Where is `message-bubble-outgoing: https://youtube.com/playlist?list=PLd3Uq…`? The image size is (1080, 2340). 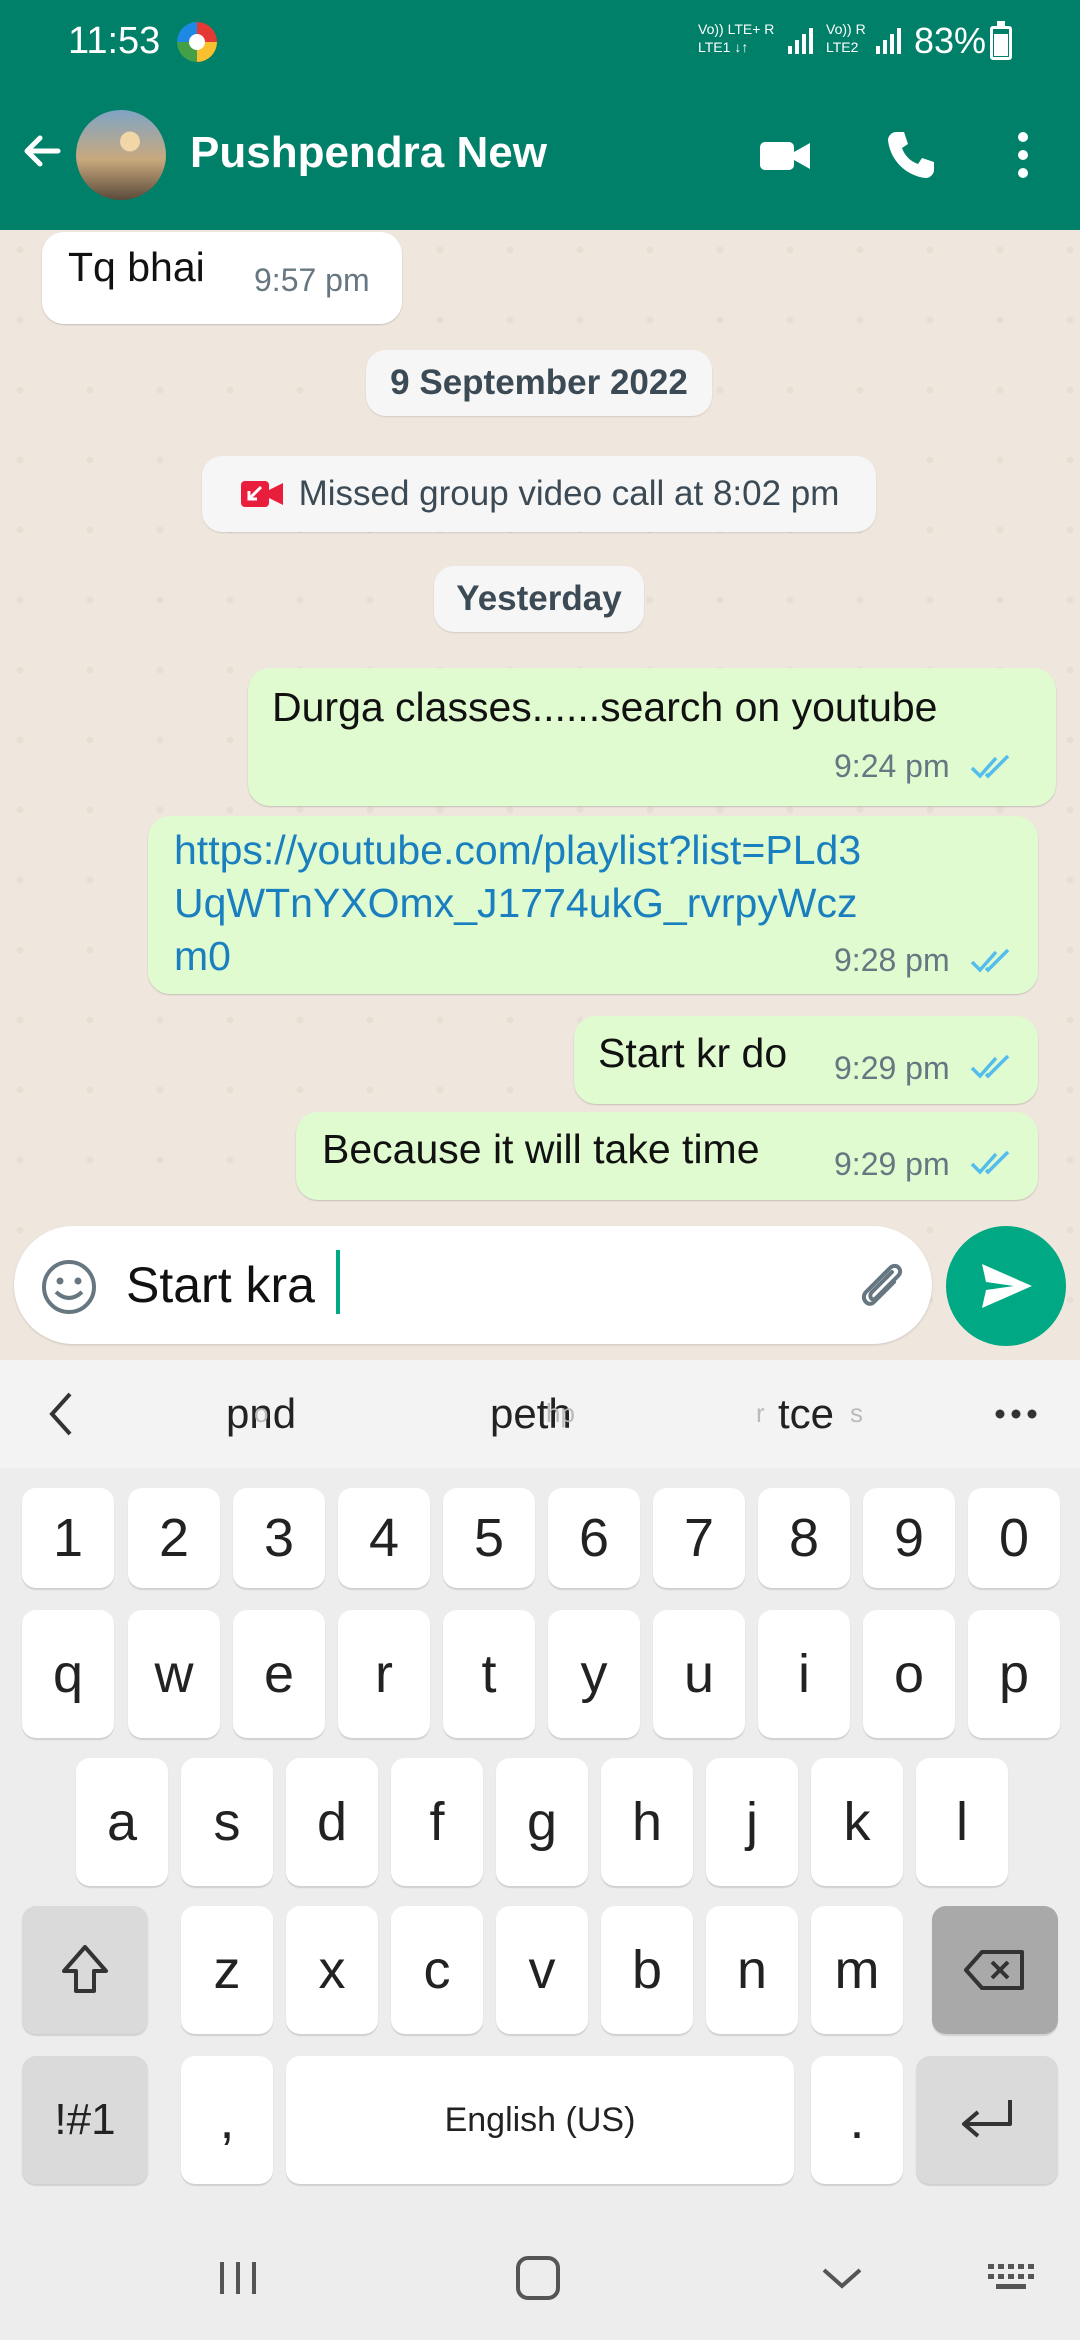
message-bubble-outgoing: https://youtube.com/playlist?list=PLd3Uq… is located at coordinates (593, 905).